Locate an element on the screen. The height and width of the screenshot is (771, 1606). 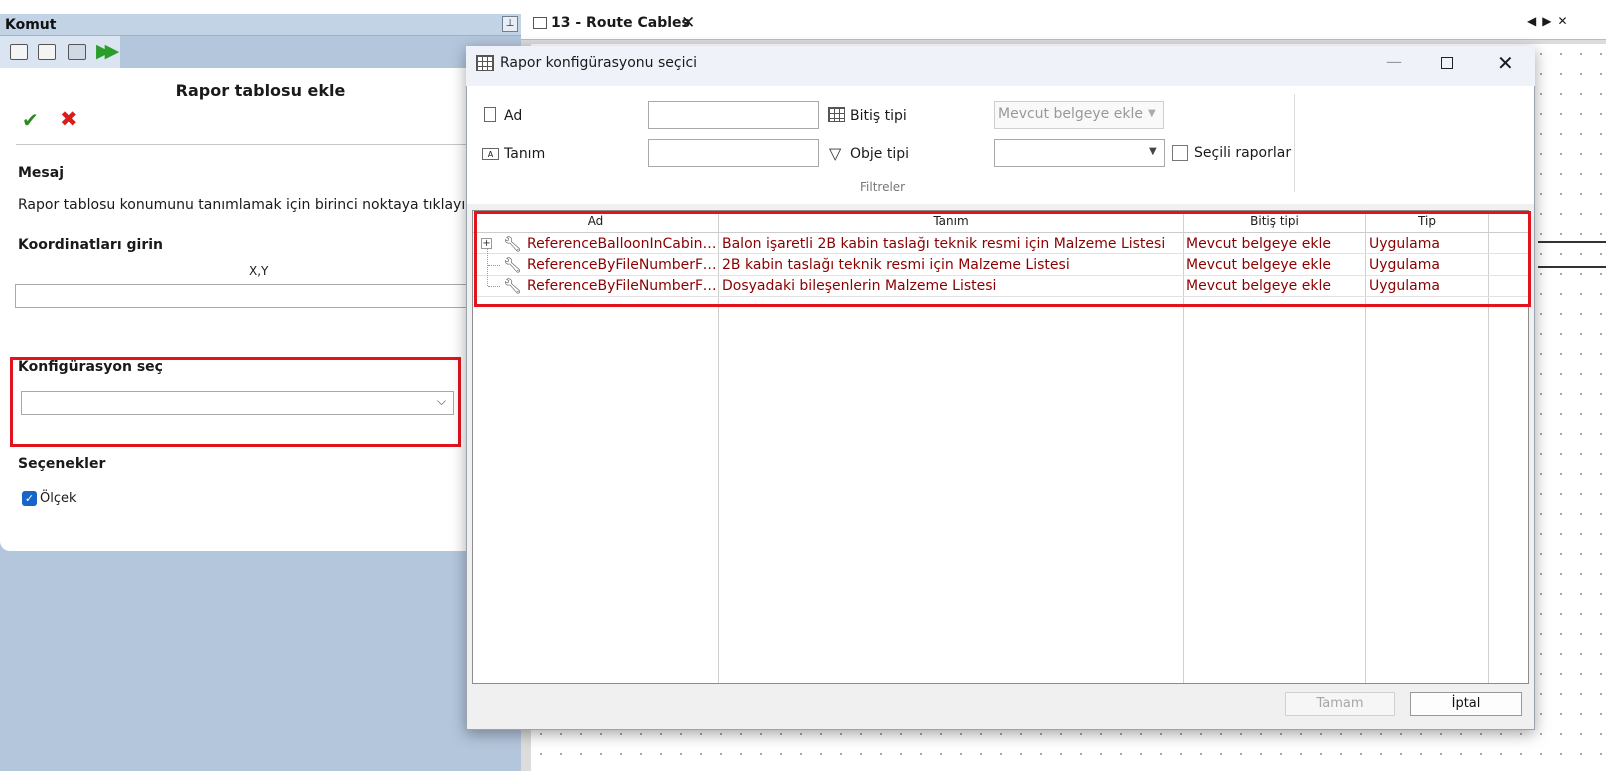
cancel-button: İptal is located at coordinates (1466, 704).